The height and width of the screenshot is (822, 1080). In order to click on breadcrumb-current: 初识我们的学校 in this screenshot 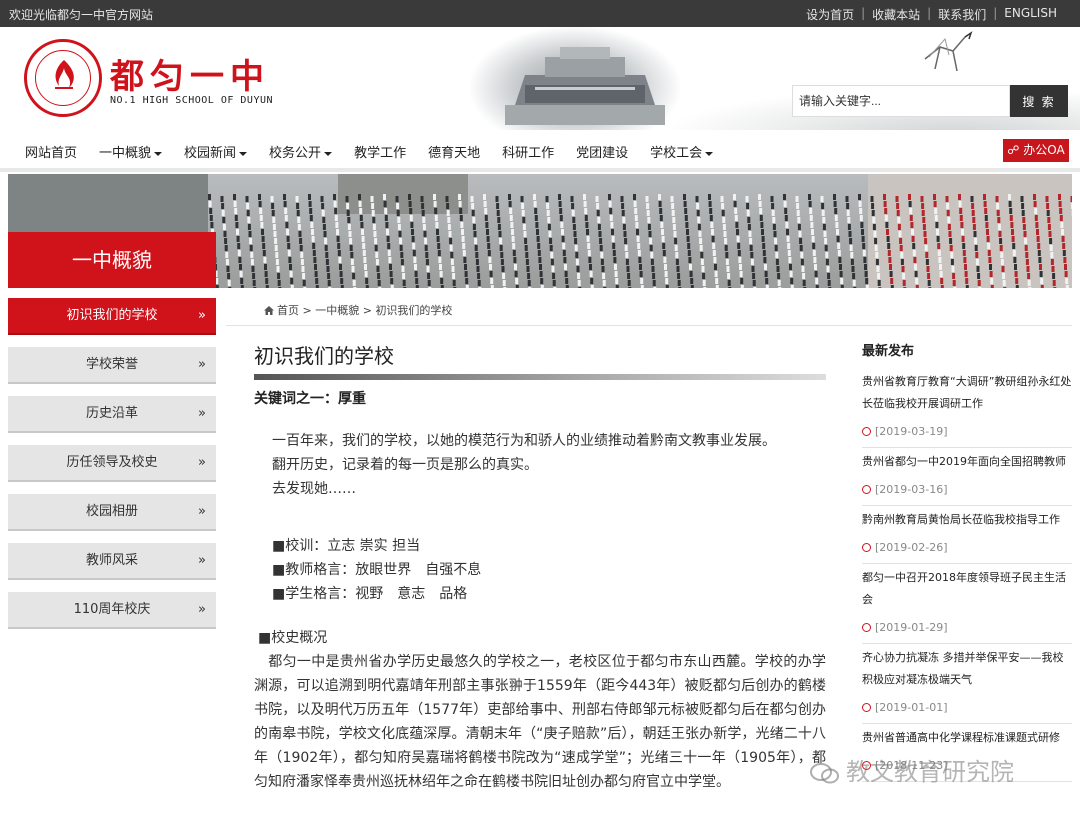, I will do `click(414, 310)`.